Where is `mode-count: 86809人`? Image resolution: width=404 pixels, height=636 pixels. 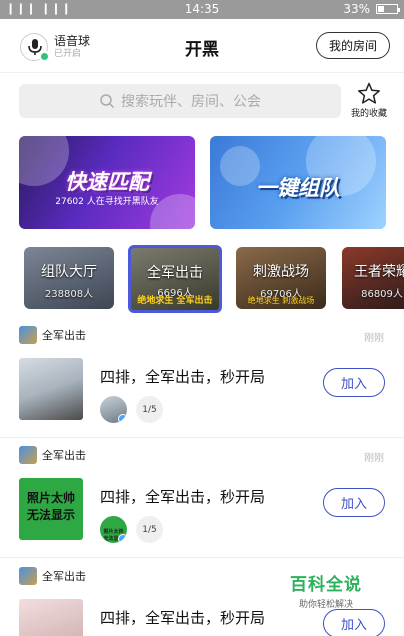
mode-count: 86809人 is located at coordinates (382, 294).